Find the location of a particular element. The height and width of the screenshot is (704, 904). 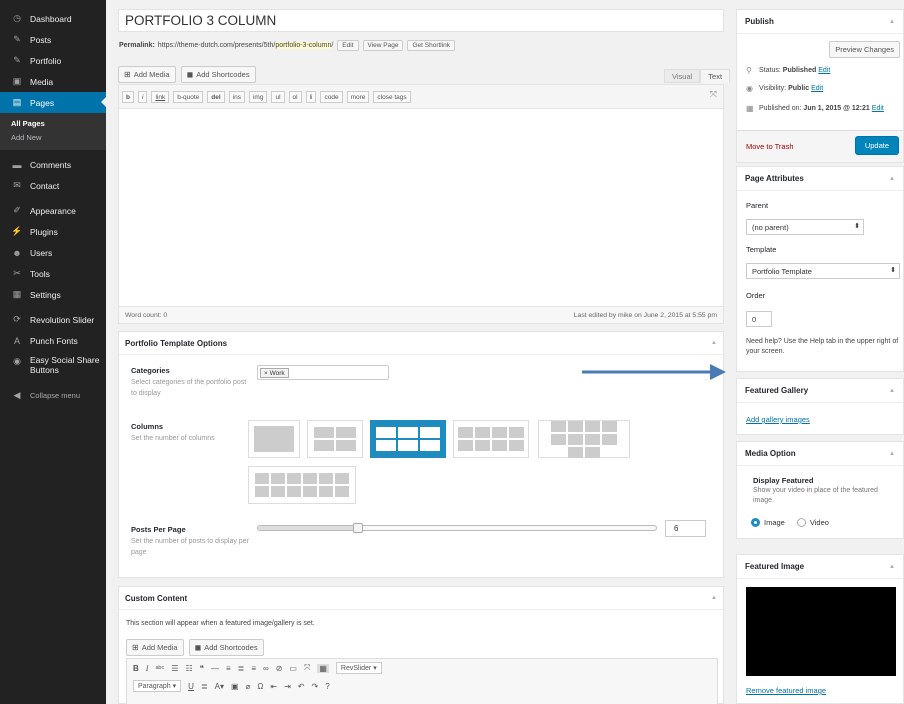

preview-changes-button: Preview Changes is located at coordinates (864, 49).